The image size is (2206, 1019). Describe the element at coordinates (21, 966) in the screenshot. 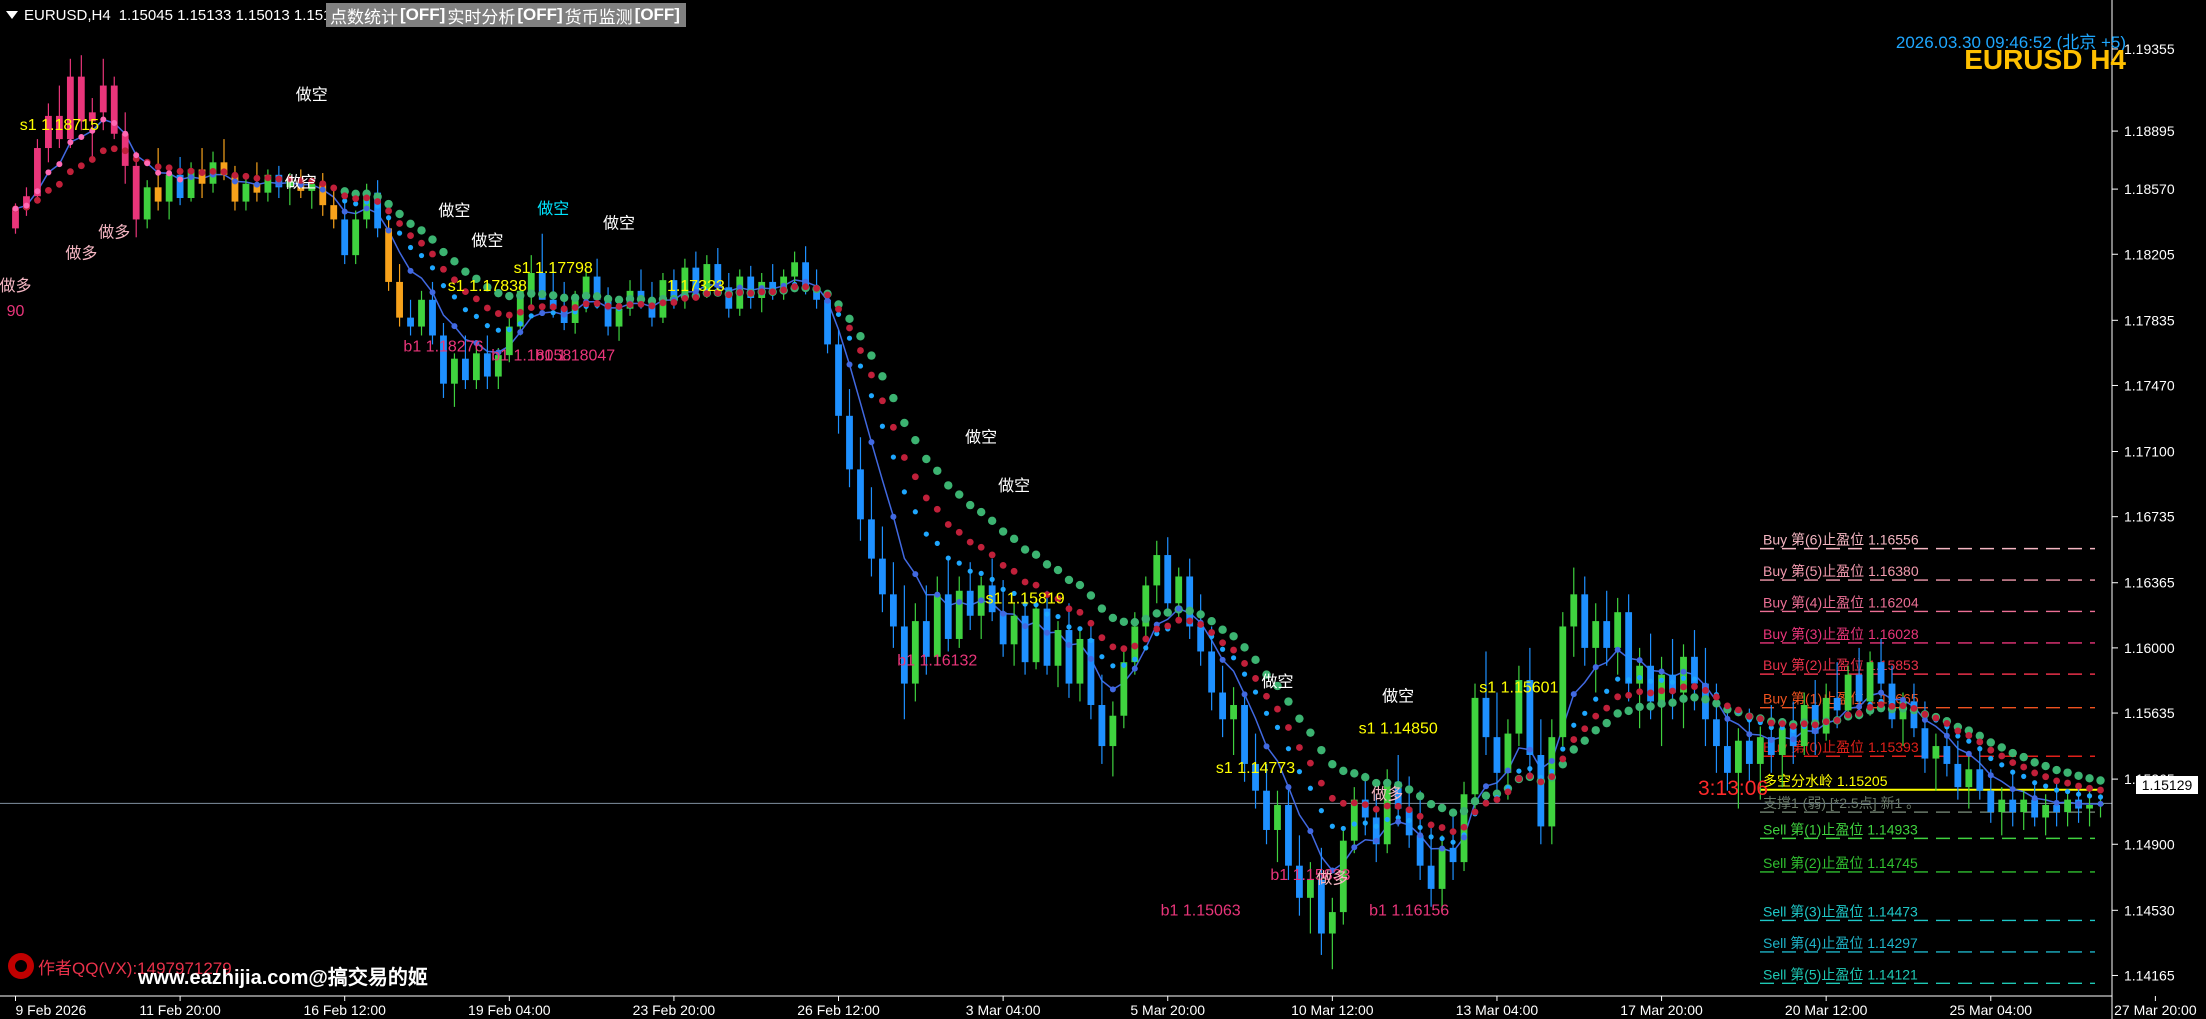

I see `yin-yang-icon` at that location.